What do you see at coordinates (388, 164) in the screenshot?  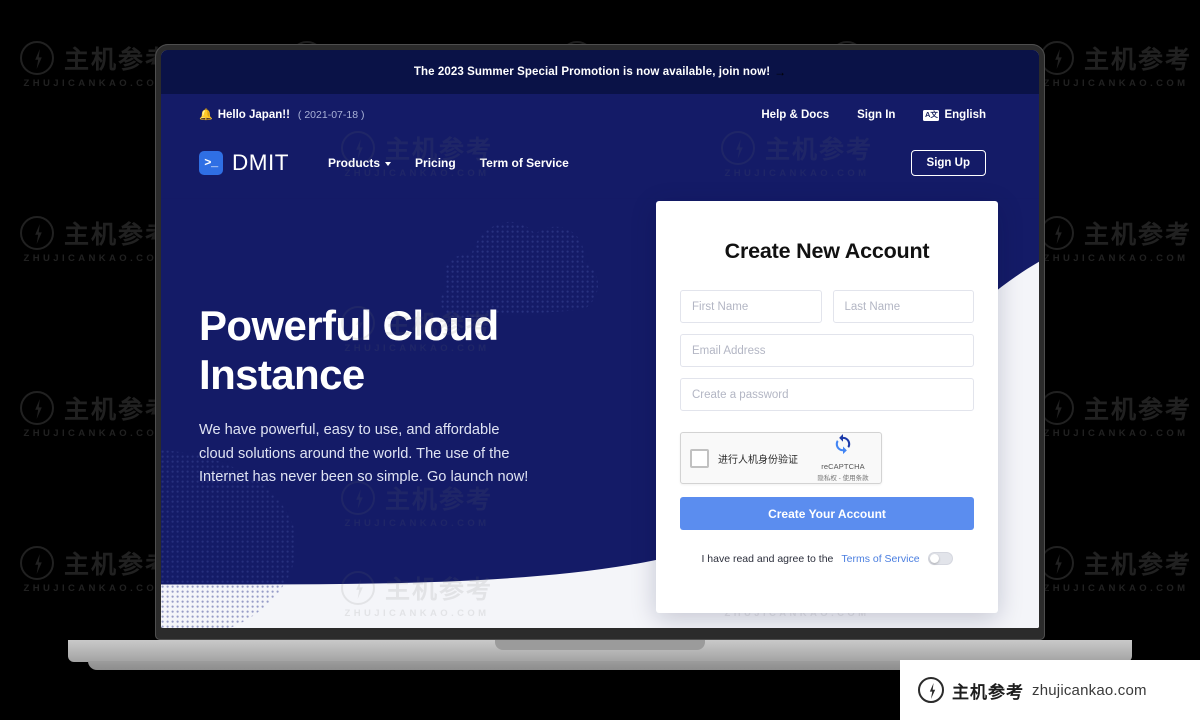 I see `chevron-down-icon` at bounding box center [388, 164].